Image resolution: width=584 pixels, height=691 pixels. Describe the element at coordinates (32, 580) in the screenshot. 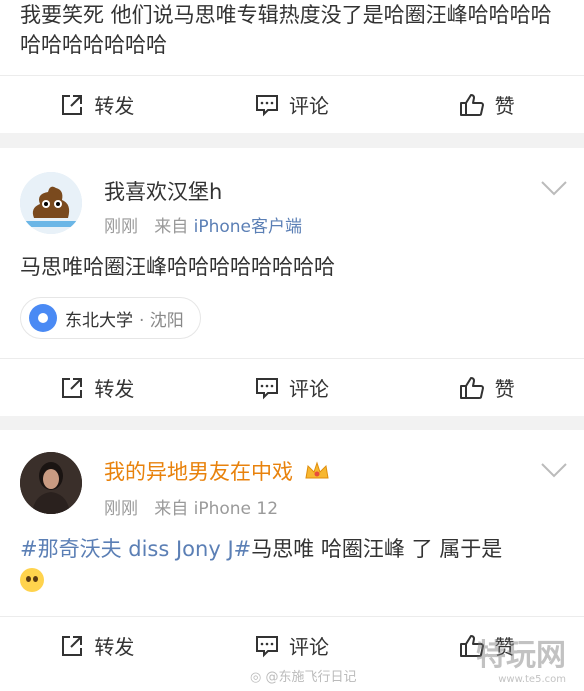

I see `sad-face-emoji` at that location.